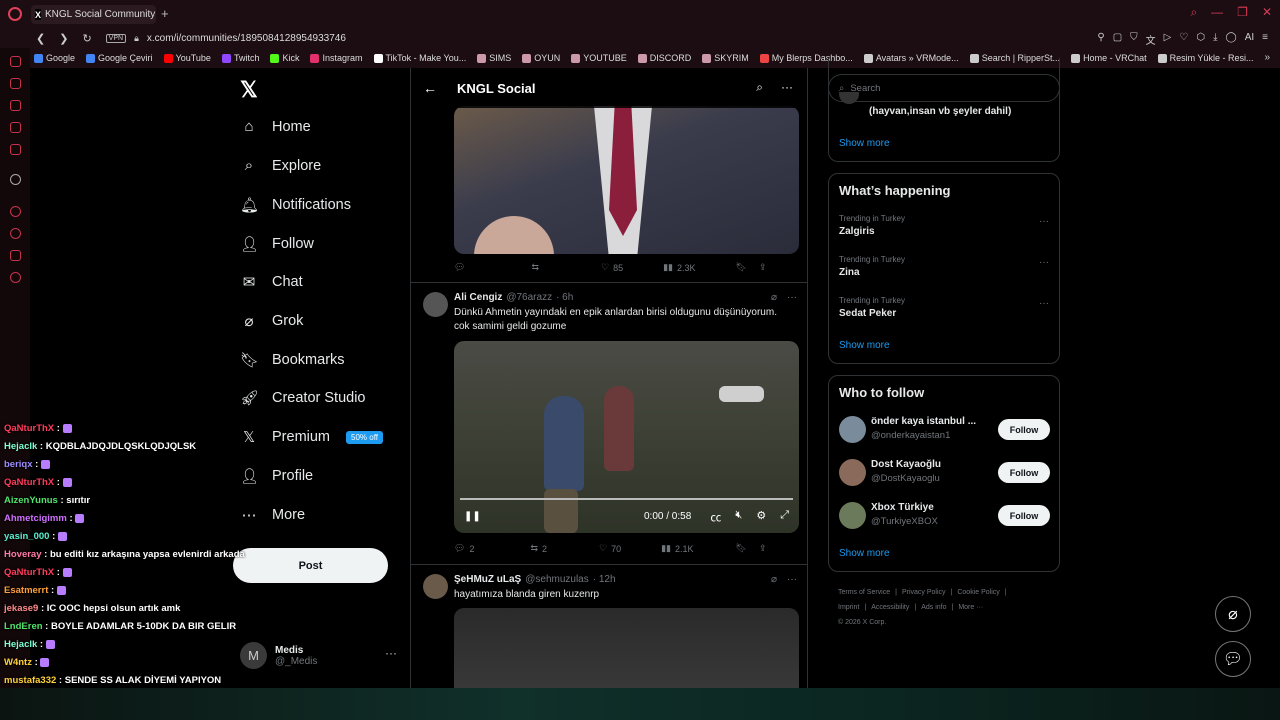 This screenshot has height=720, width=1280. I want to click on pause-icon: ❚❚, so click(472, 516).